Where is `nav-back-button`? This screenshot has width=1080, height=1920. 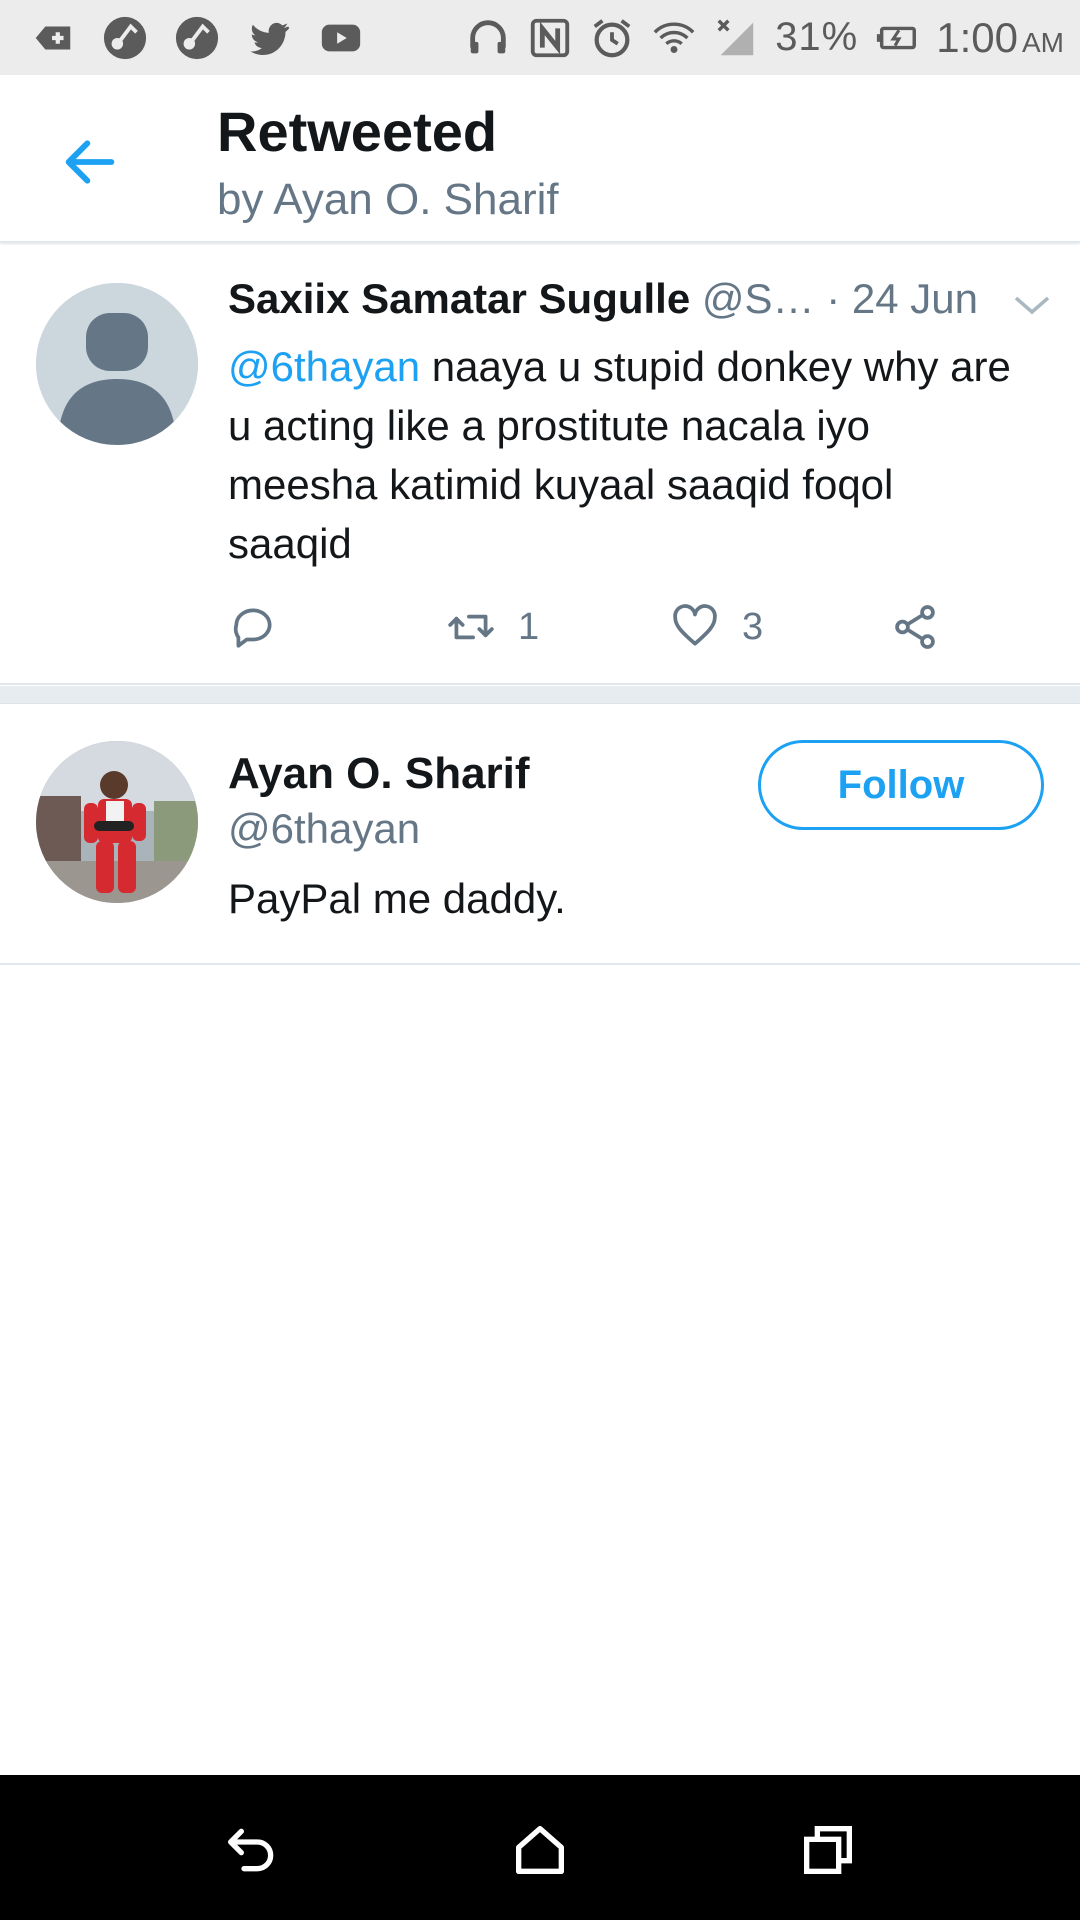 nav-back-button is located at coordinates (252, 1850).